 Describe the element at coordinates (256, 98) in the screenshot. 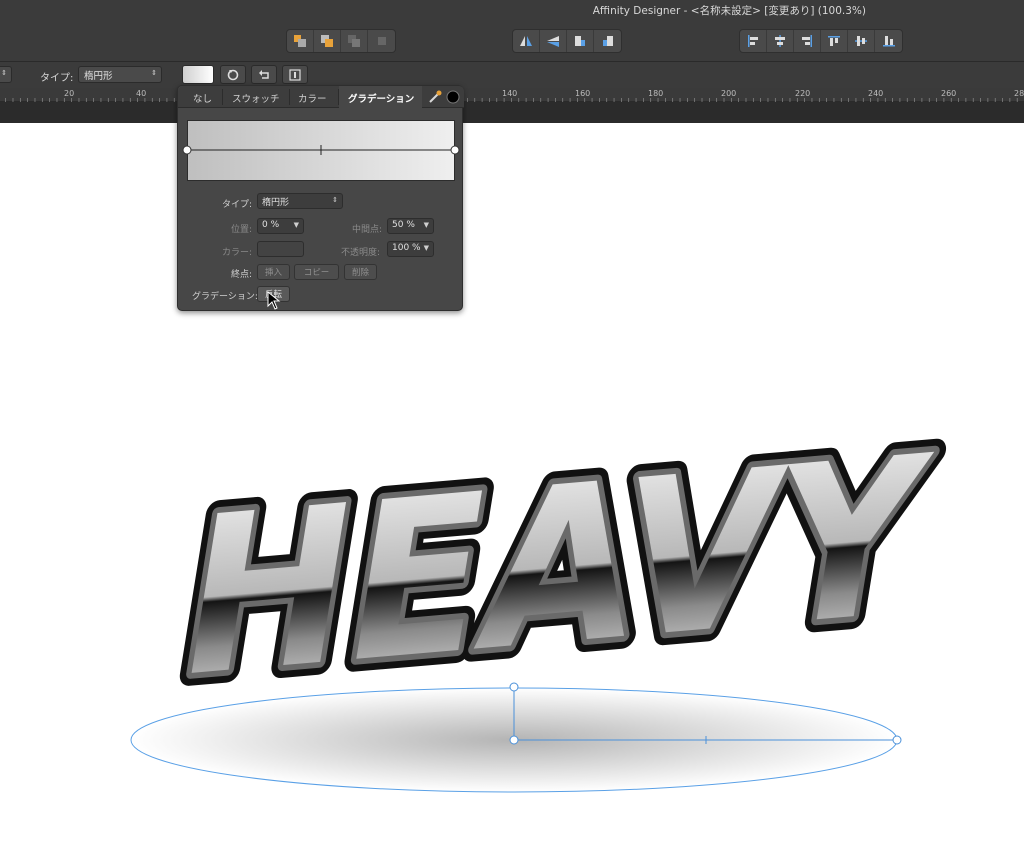

I see `tab-swatches: スウォッチ` at that location.